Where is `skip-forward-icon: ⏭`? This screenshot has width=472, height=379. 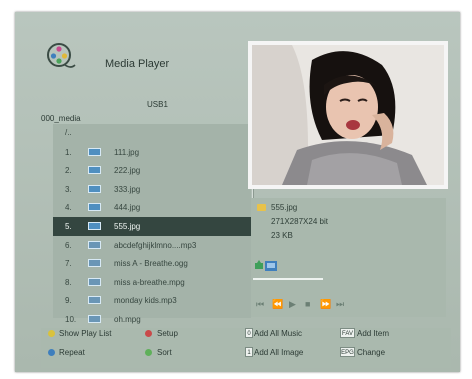 skip-forward-icon: ⏭ is located at coordinates (340, 304).